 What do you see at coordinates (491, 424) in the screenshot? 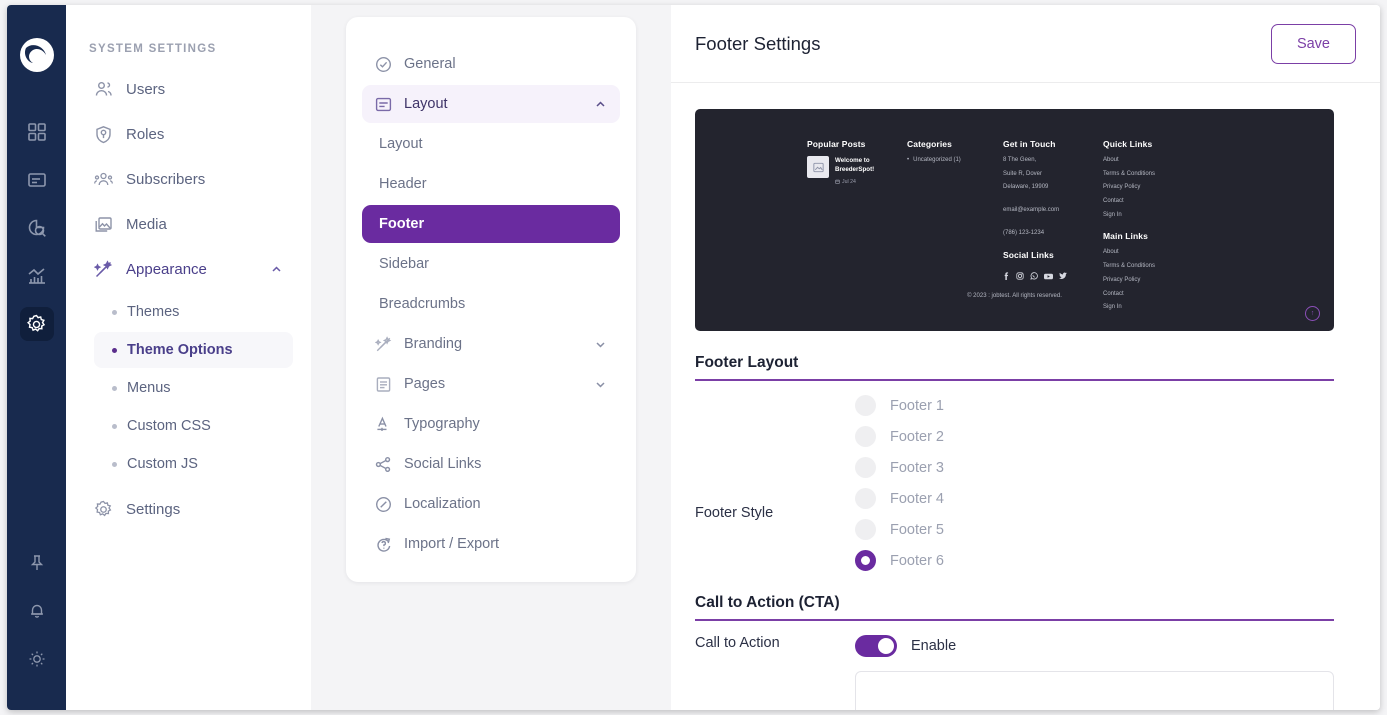
I see `midnav-item-typography: Typography` at bounding box center [491, 424].